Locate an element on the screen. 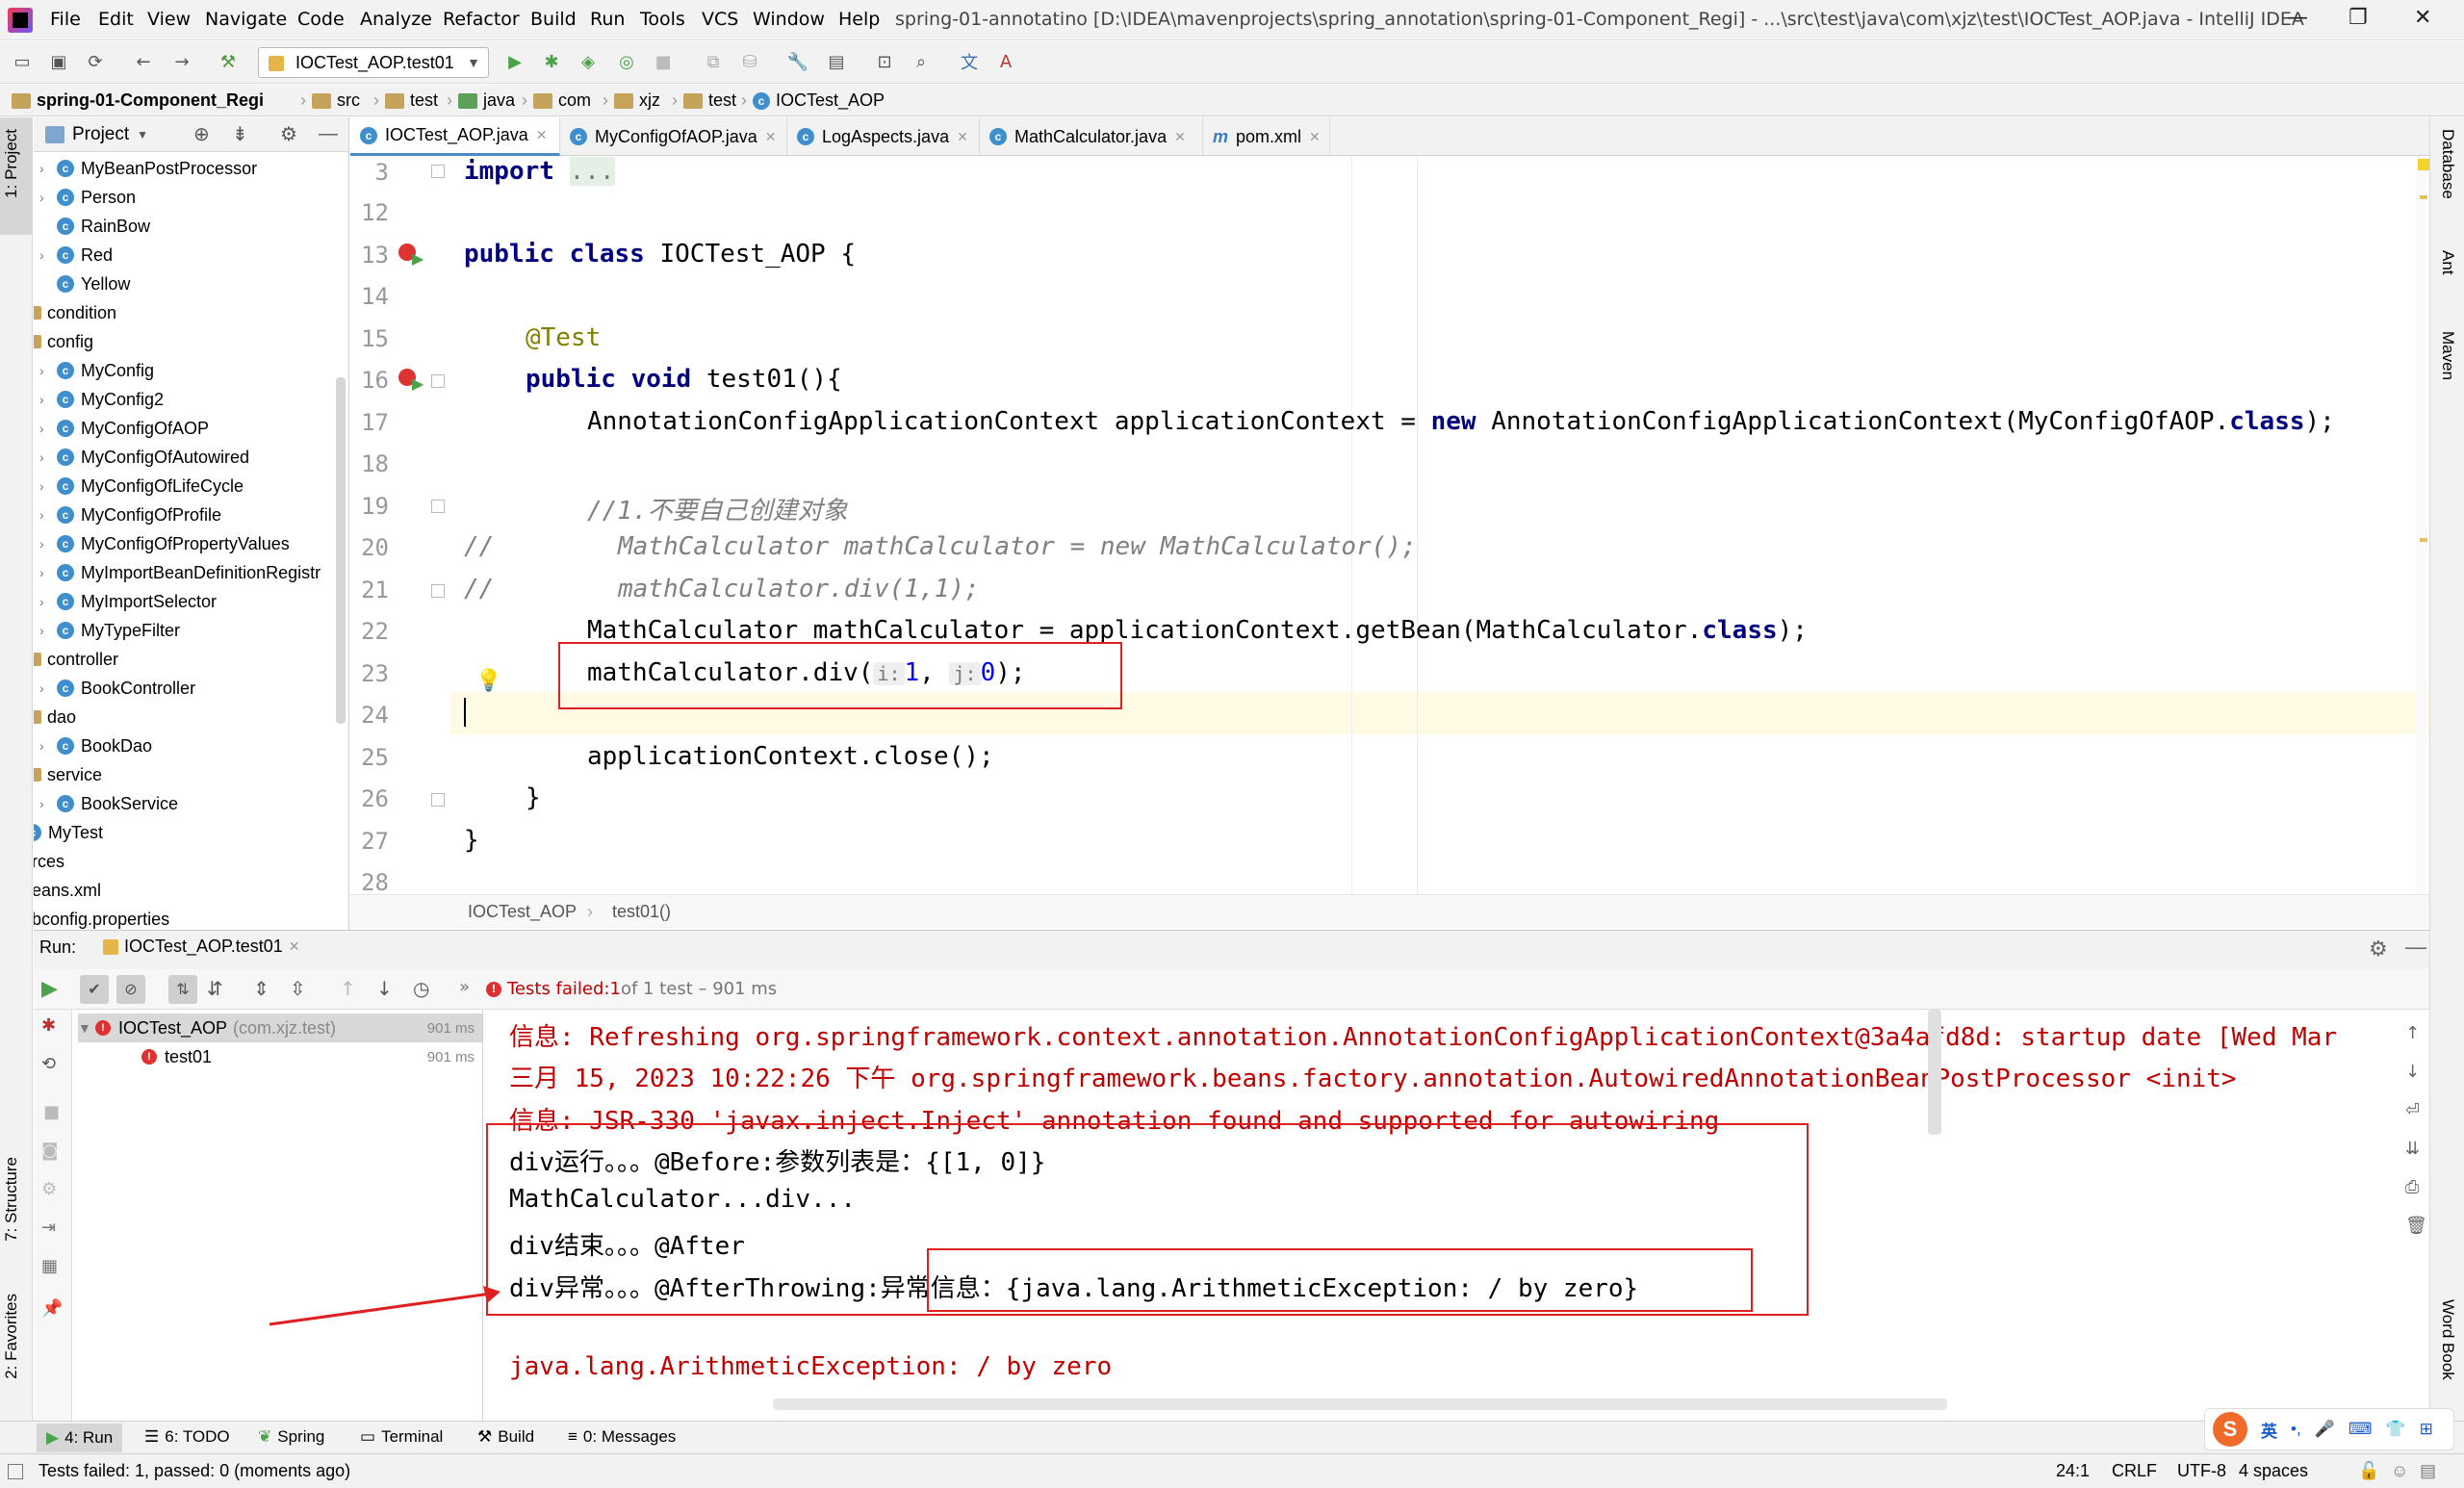 The height and width of the screenshot is (1488, 2464). tree-file-item: c Yellow is located at coordinates (84, 283).